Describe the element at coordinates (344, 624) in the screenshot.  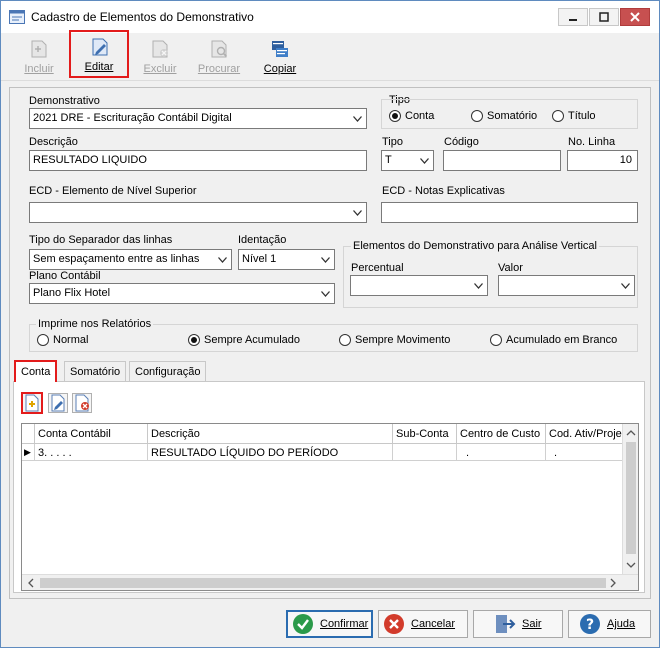
I see `confirmar-label: Confirmar` at that location.